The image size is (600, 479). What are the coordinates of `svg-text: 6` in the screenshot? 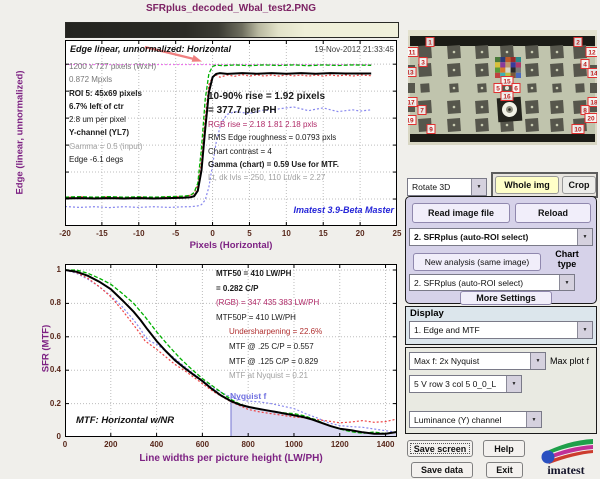 It's located at (516, 89).